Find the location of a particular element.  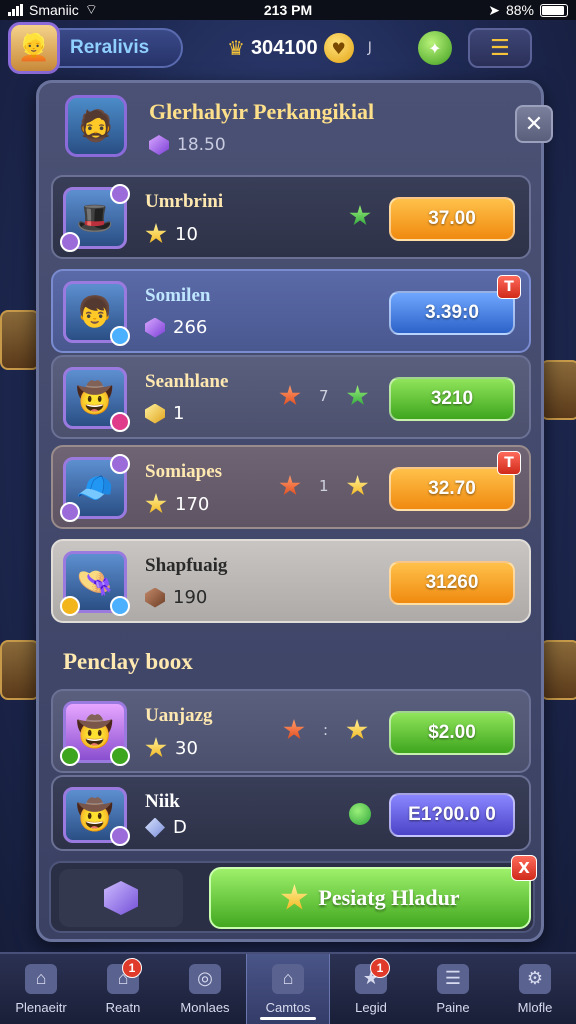

new-badge: T is located at coordinates (509, 287).